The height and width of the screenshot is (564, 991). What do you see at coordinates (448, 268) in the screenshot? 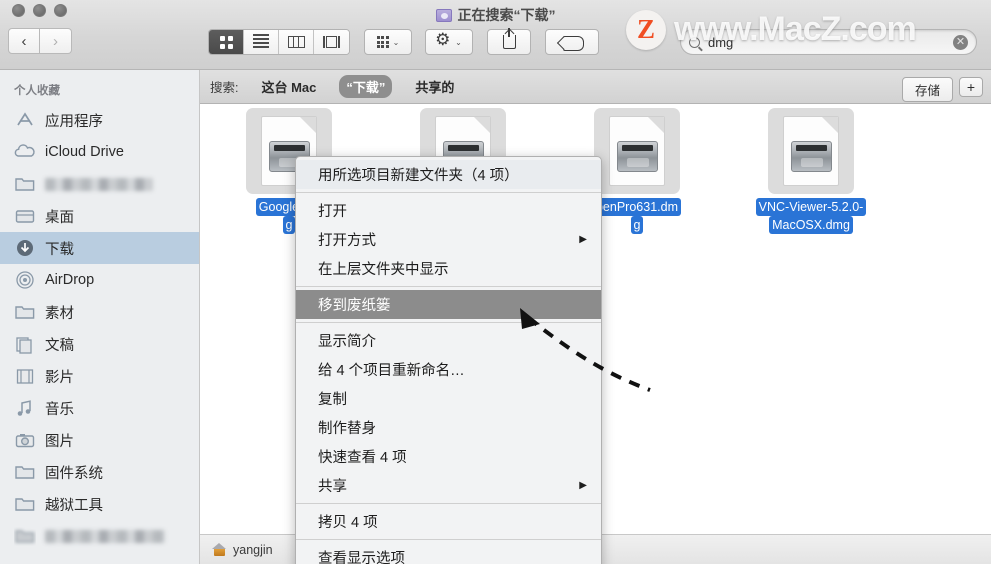
I see `menu-item-show-in-enclosing-folder: 在上层文件夹中显示` at bounding box center [448, 268].